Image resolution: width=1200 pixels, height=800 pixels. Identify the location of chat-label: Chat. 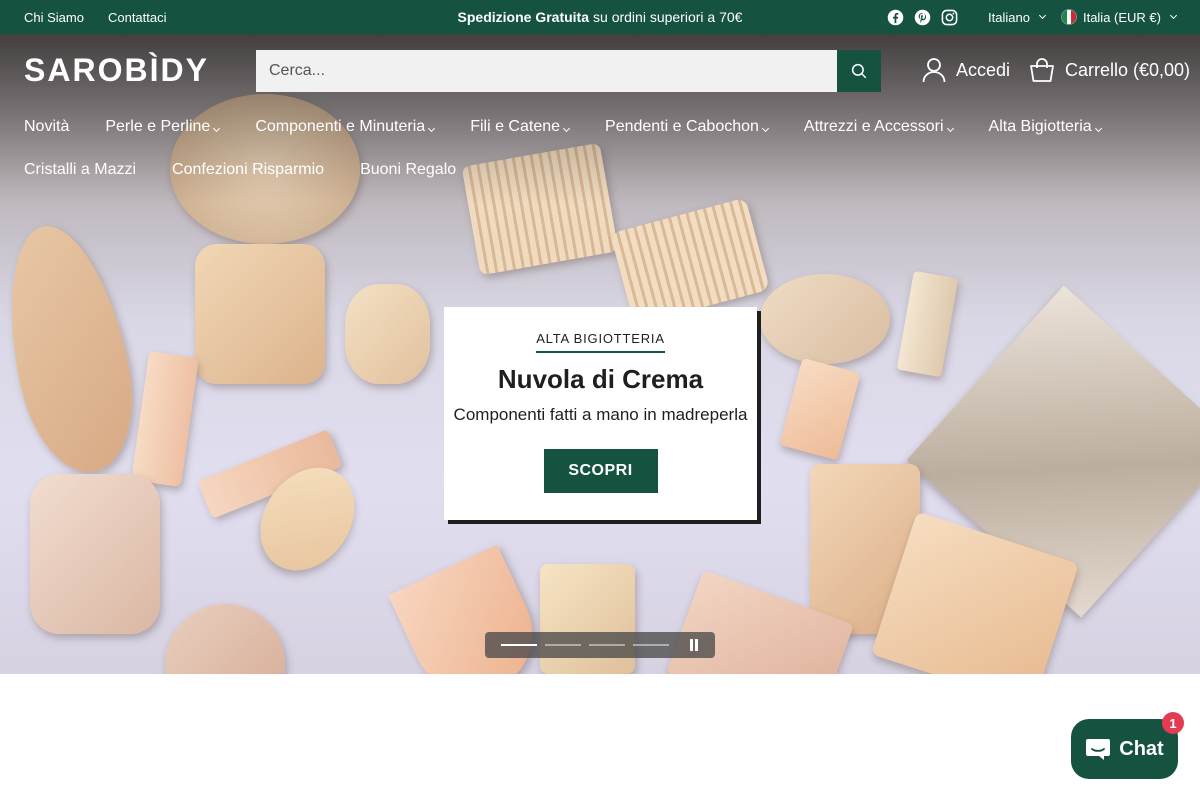
(1141, 748).